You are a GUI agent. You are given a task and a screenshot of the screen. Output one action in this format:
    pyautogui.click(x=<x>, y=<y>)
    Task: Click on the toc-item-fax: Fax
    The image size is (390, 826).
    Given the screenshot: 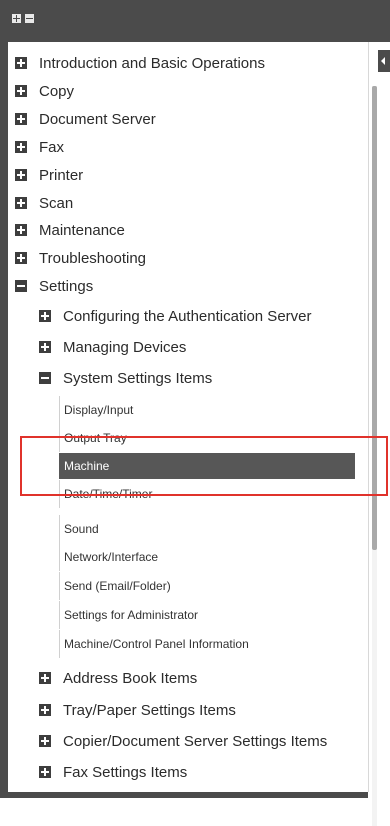 What is the action you would take?
    pyautogui.click(x=39, y=147)
    